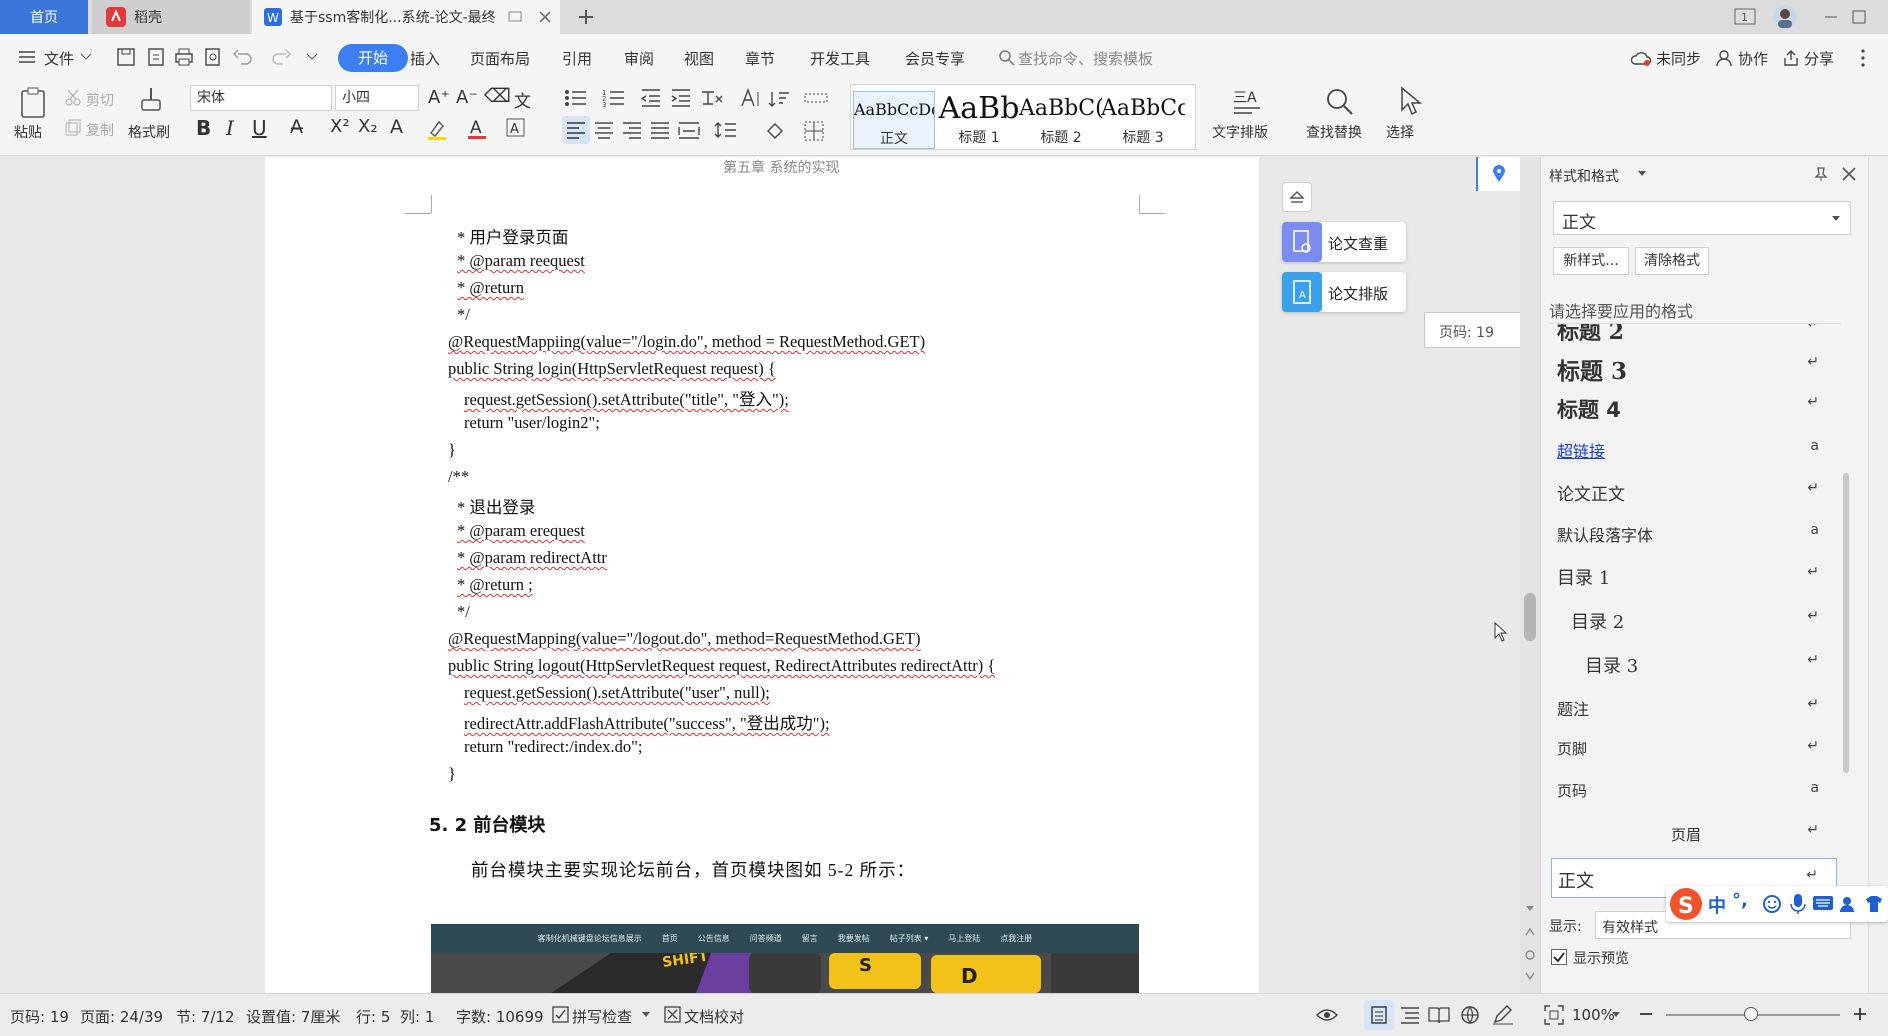 The image size is (1888, 1036). I want to click on page-count-icon: 1, so click(1746, 17).